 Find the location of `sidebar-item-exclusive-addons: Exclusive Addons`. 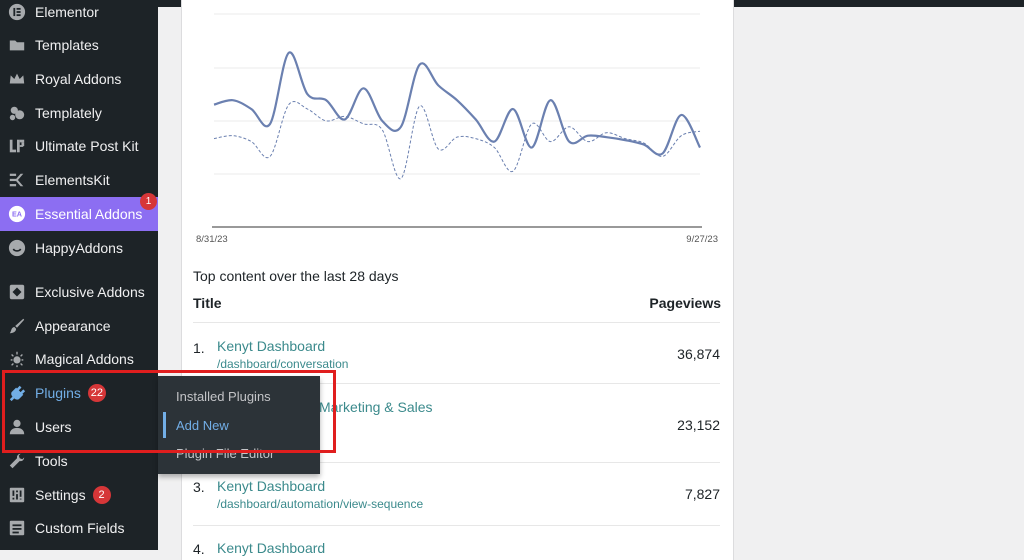

sidebar-item-exclusive-addons: Exclusive Addons is located at coordinates (79, 292).